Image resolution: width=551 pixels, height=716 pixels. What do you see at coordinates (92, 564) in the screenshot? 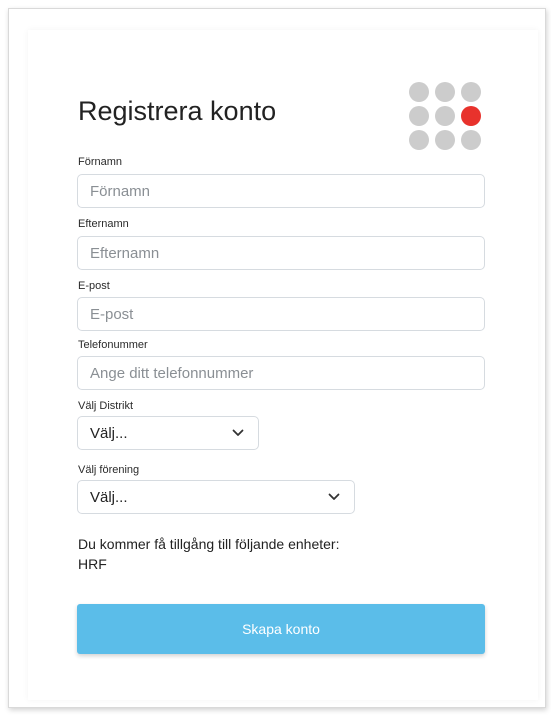
I see `access-unit: HRF` at bounding box center [92, 564].